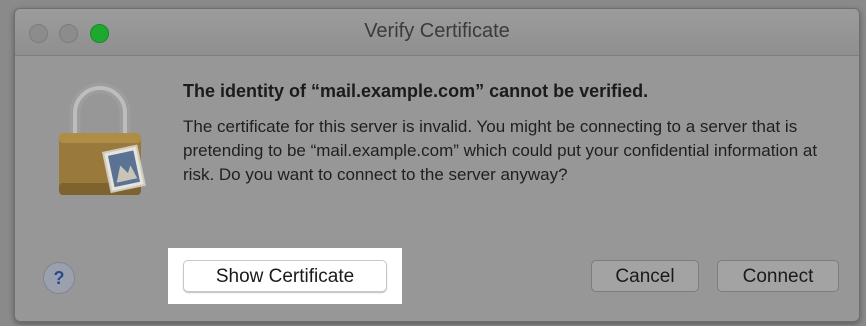 Image resolution: width=866 pixels, height=326 pixels. I want to click on window-title: Verify Certificate, so click(437, 31).